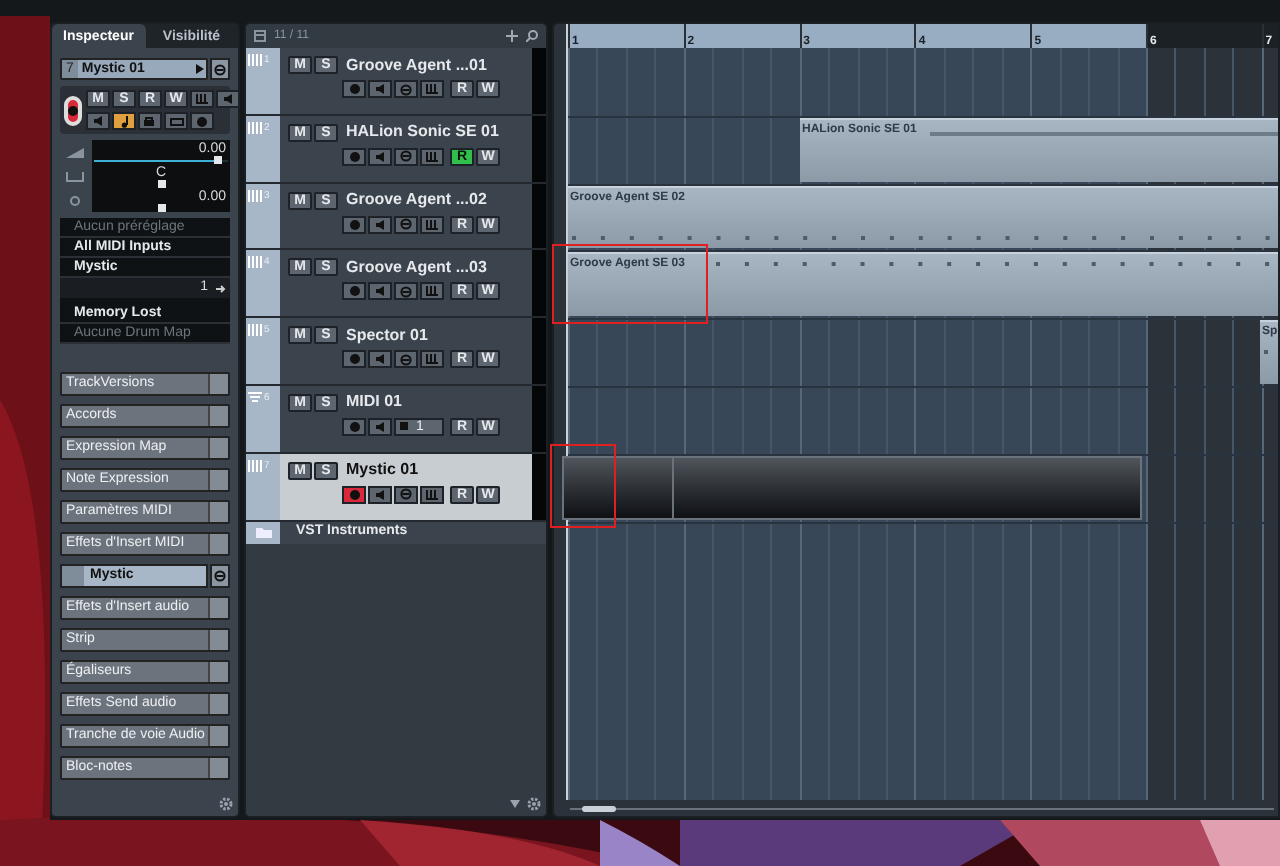 The height and width of the screenshot is (866, 1280). Describe the element at coordinates (374, 402) in the screenshot. I see `track-name: MIDI 01` at that location.